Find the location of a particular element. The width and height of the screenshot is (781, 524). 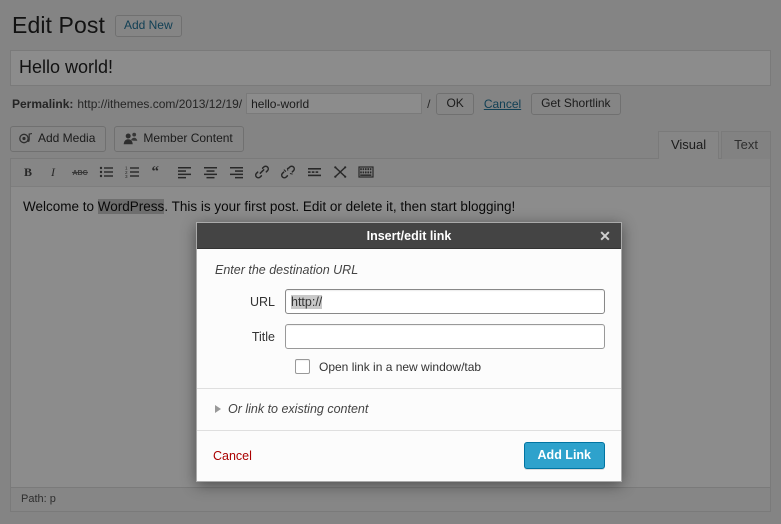

dialog-legend: Enter the destination URL is located at coordinates (287, 270).